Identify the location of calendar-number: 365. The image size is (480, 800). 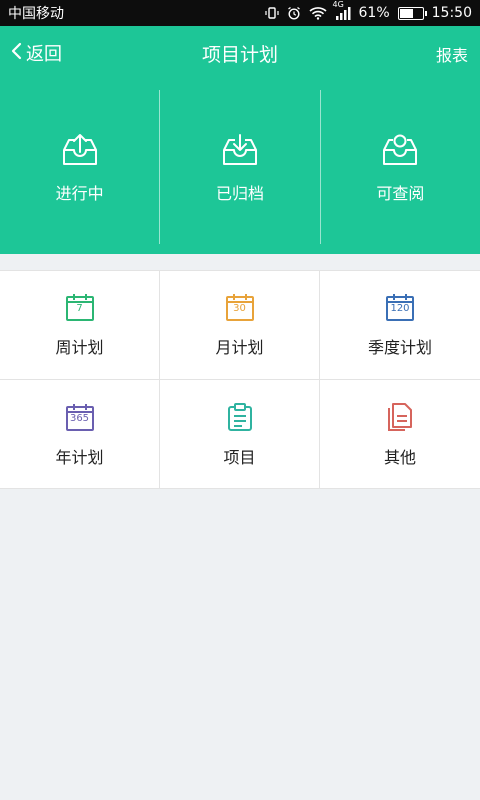
(79, 418).